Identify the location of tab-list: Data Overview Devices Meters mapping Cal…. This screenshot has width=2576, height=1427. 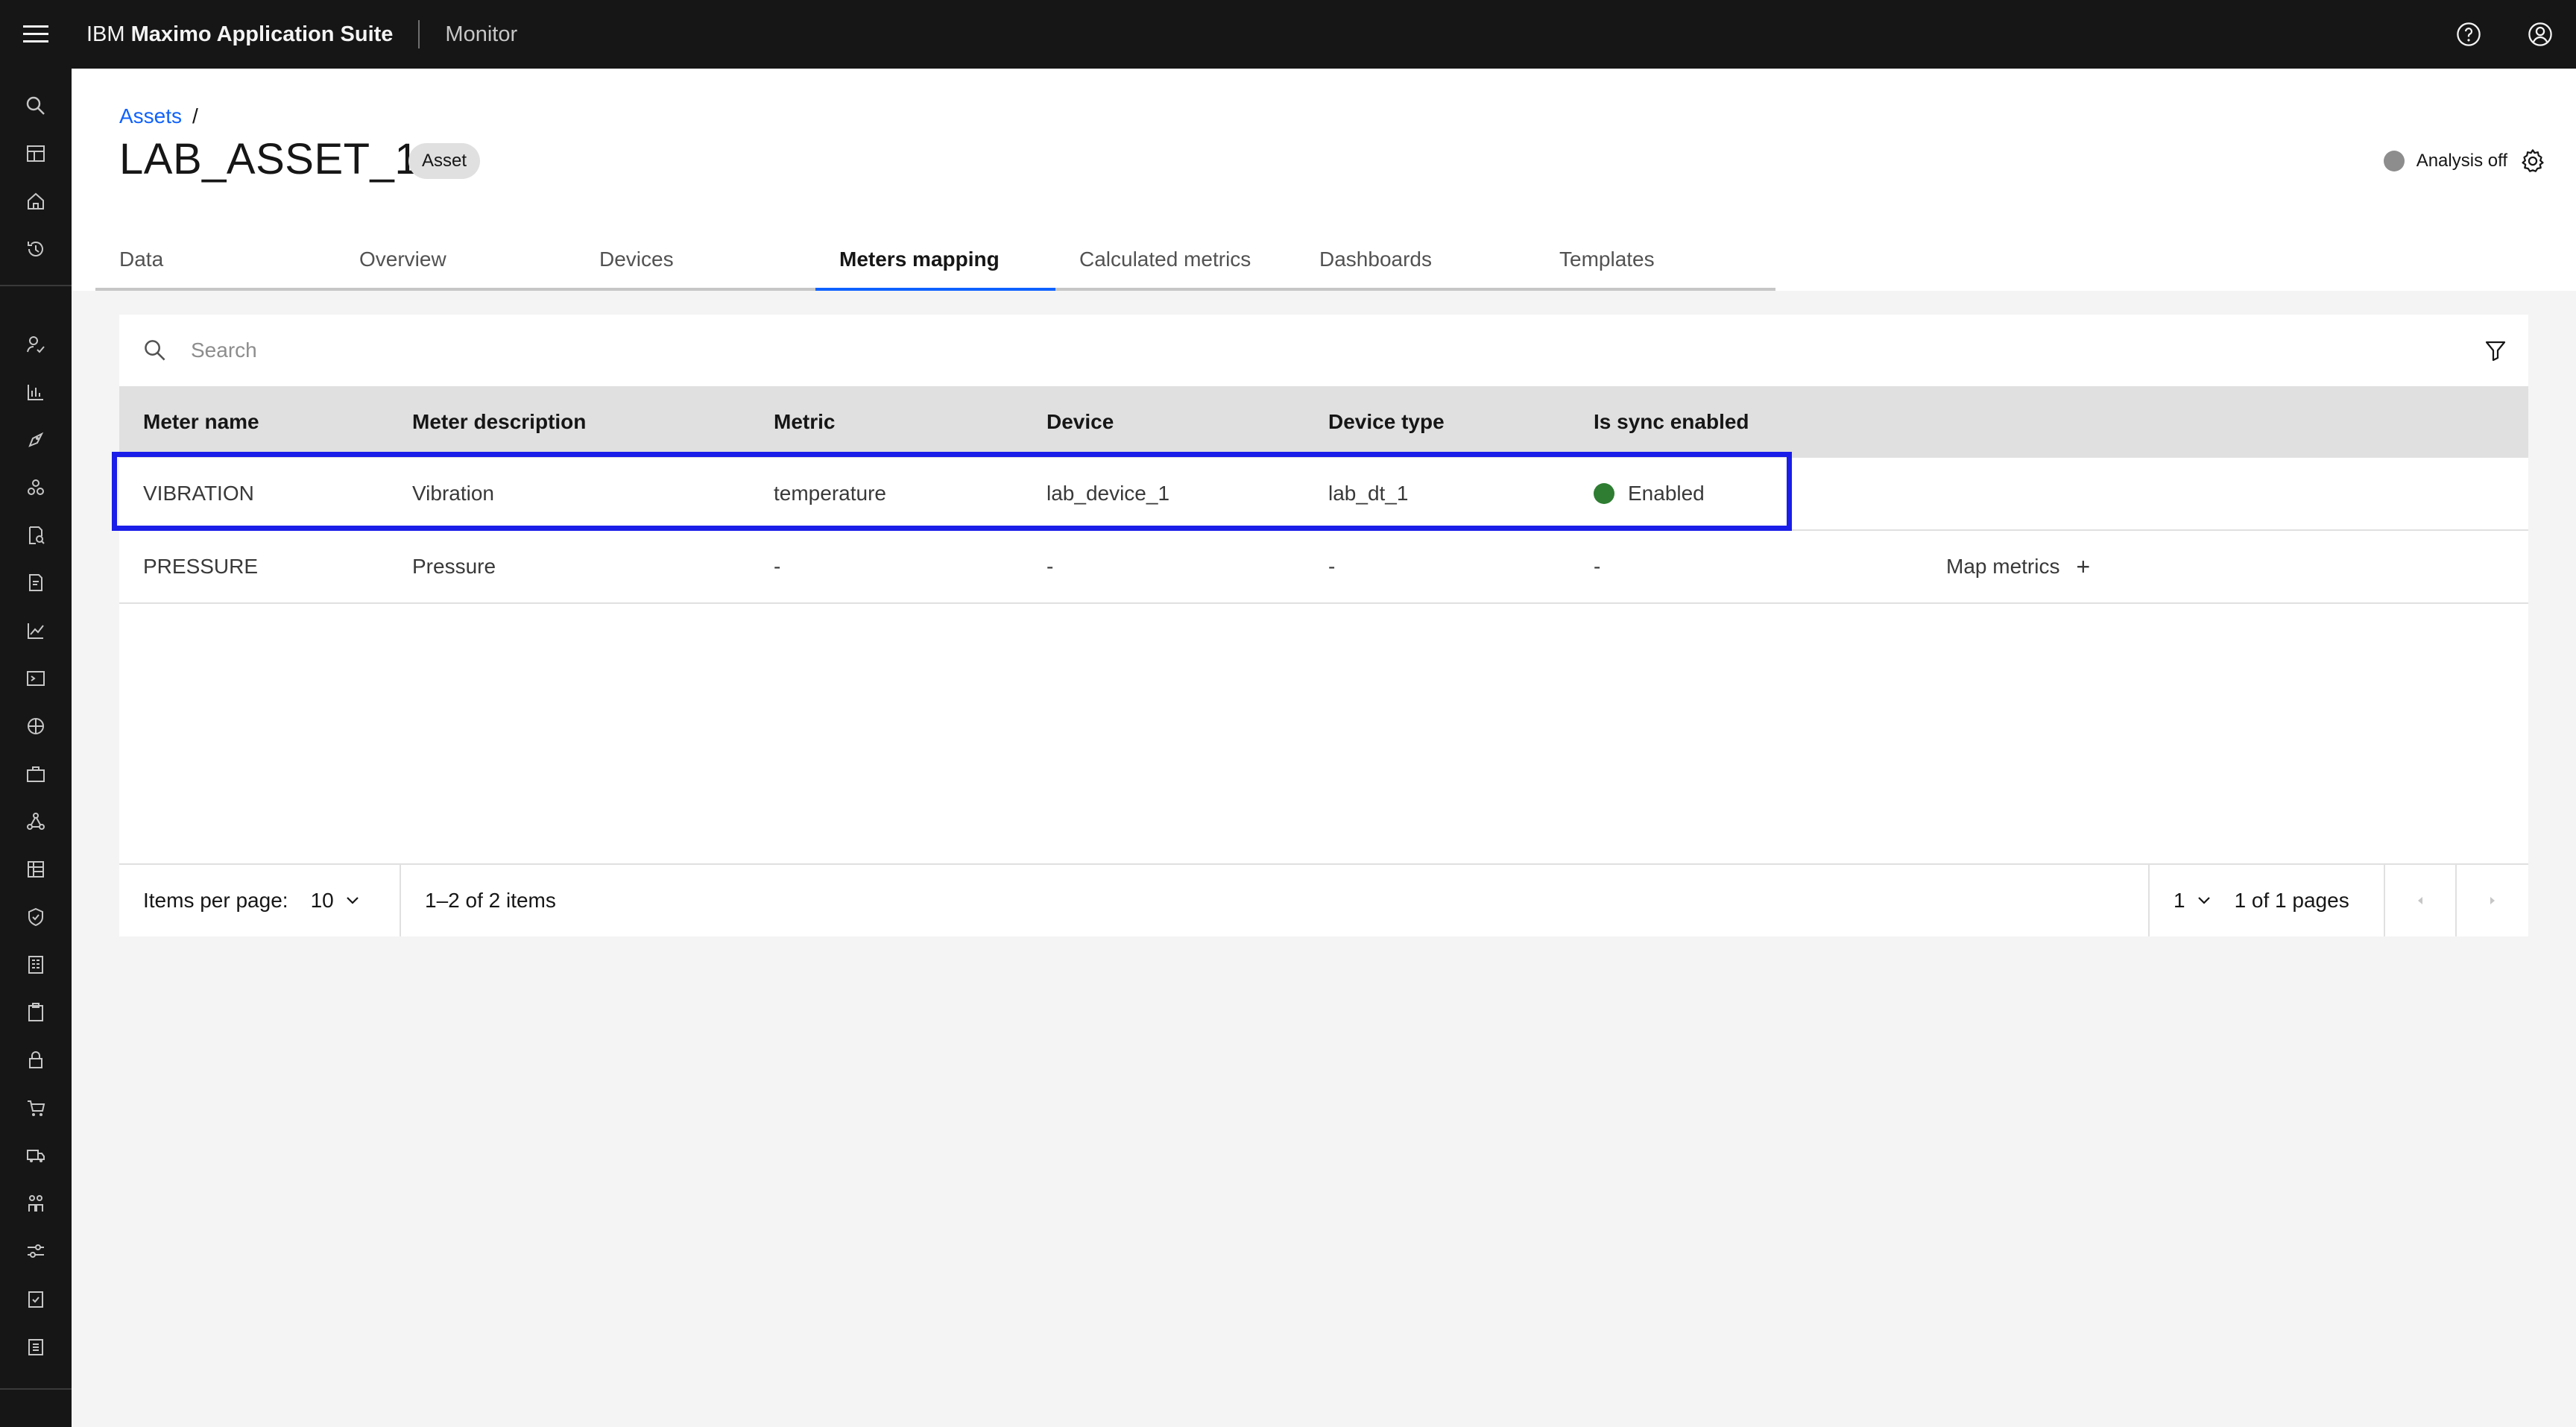
(935, 261).